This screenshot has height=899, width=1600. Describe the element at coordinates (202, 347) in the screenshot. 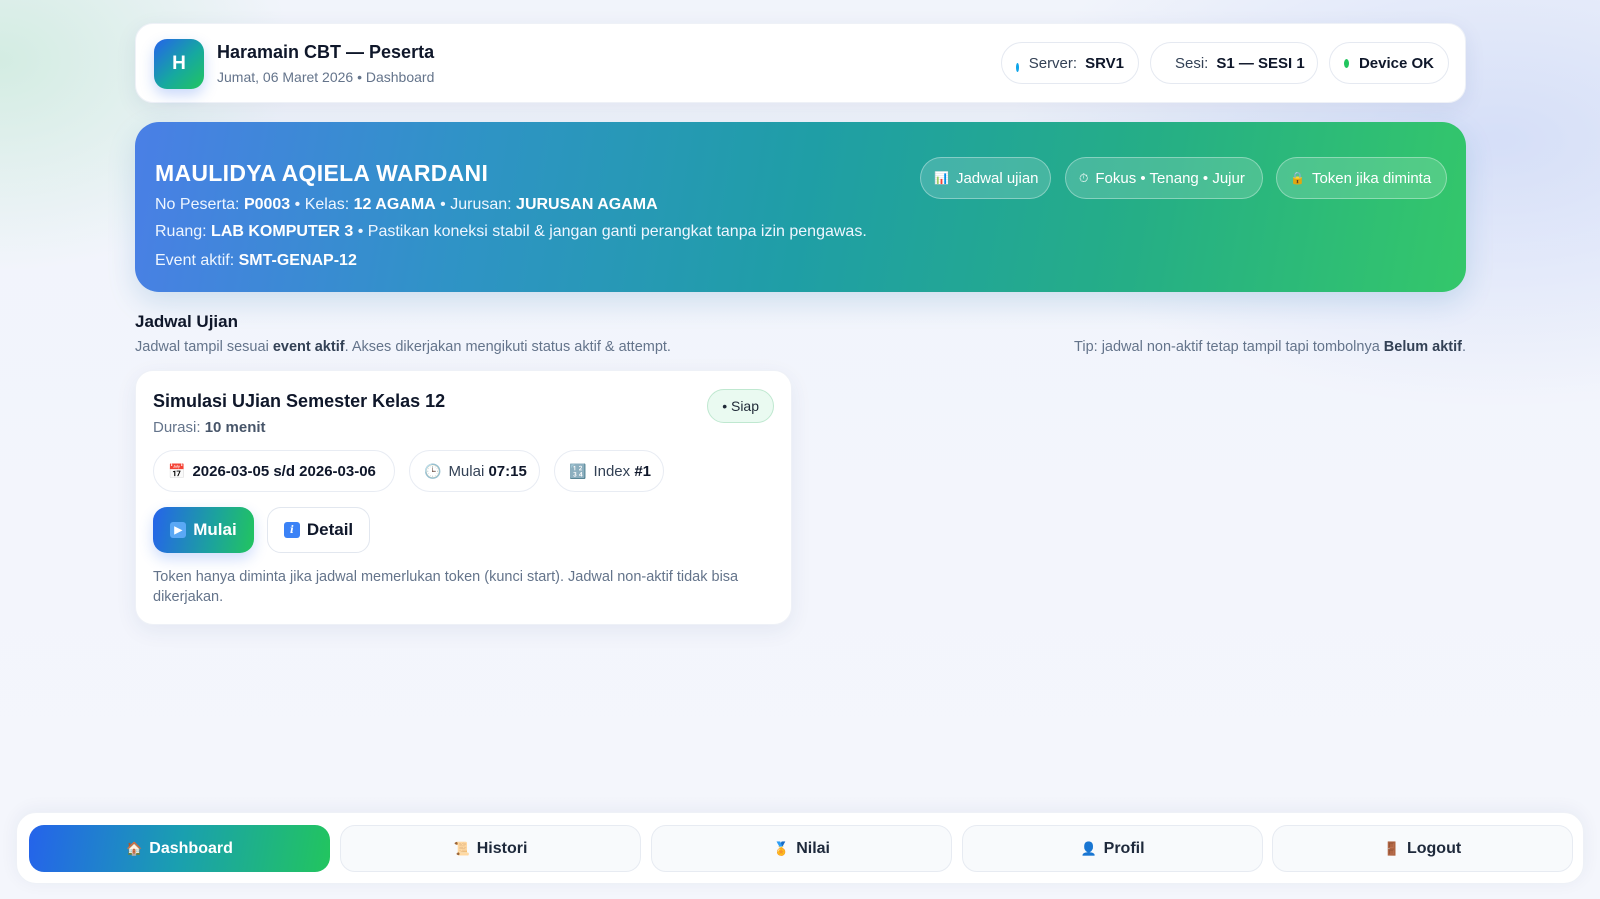

I see `desc-pre: Jadwal tampil sesuai` at that location.